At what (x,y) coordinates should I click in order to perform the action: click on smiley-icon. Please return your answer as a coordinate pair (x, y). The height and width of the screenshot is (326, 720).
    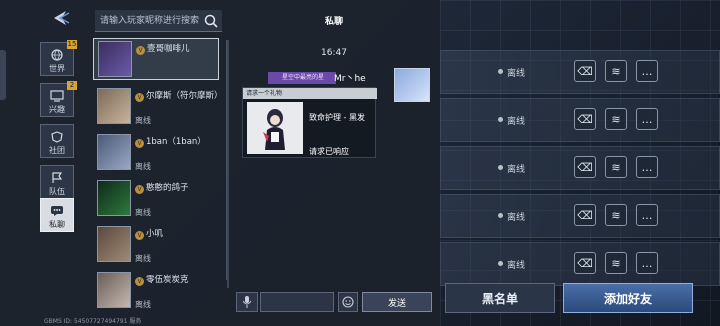
    Looking at the image, I should click on (348, 302).